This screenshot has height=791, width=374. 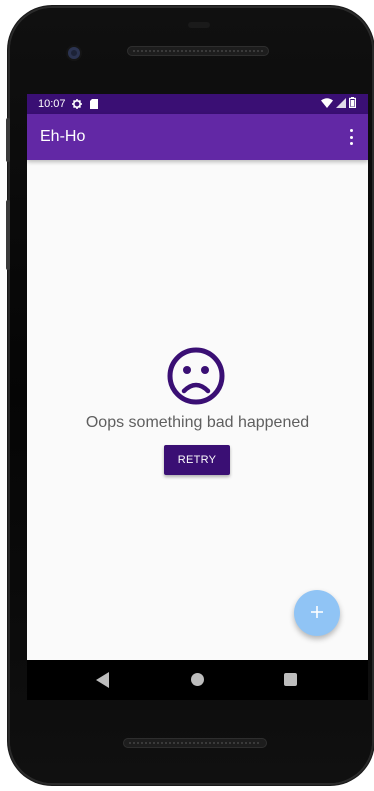 I want to click on front-camera, so click(x=74, y=53).